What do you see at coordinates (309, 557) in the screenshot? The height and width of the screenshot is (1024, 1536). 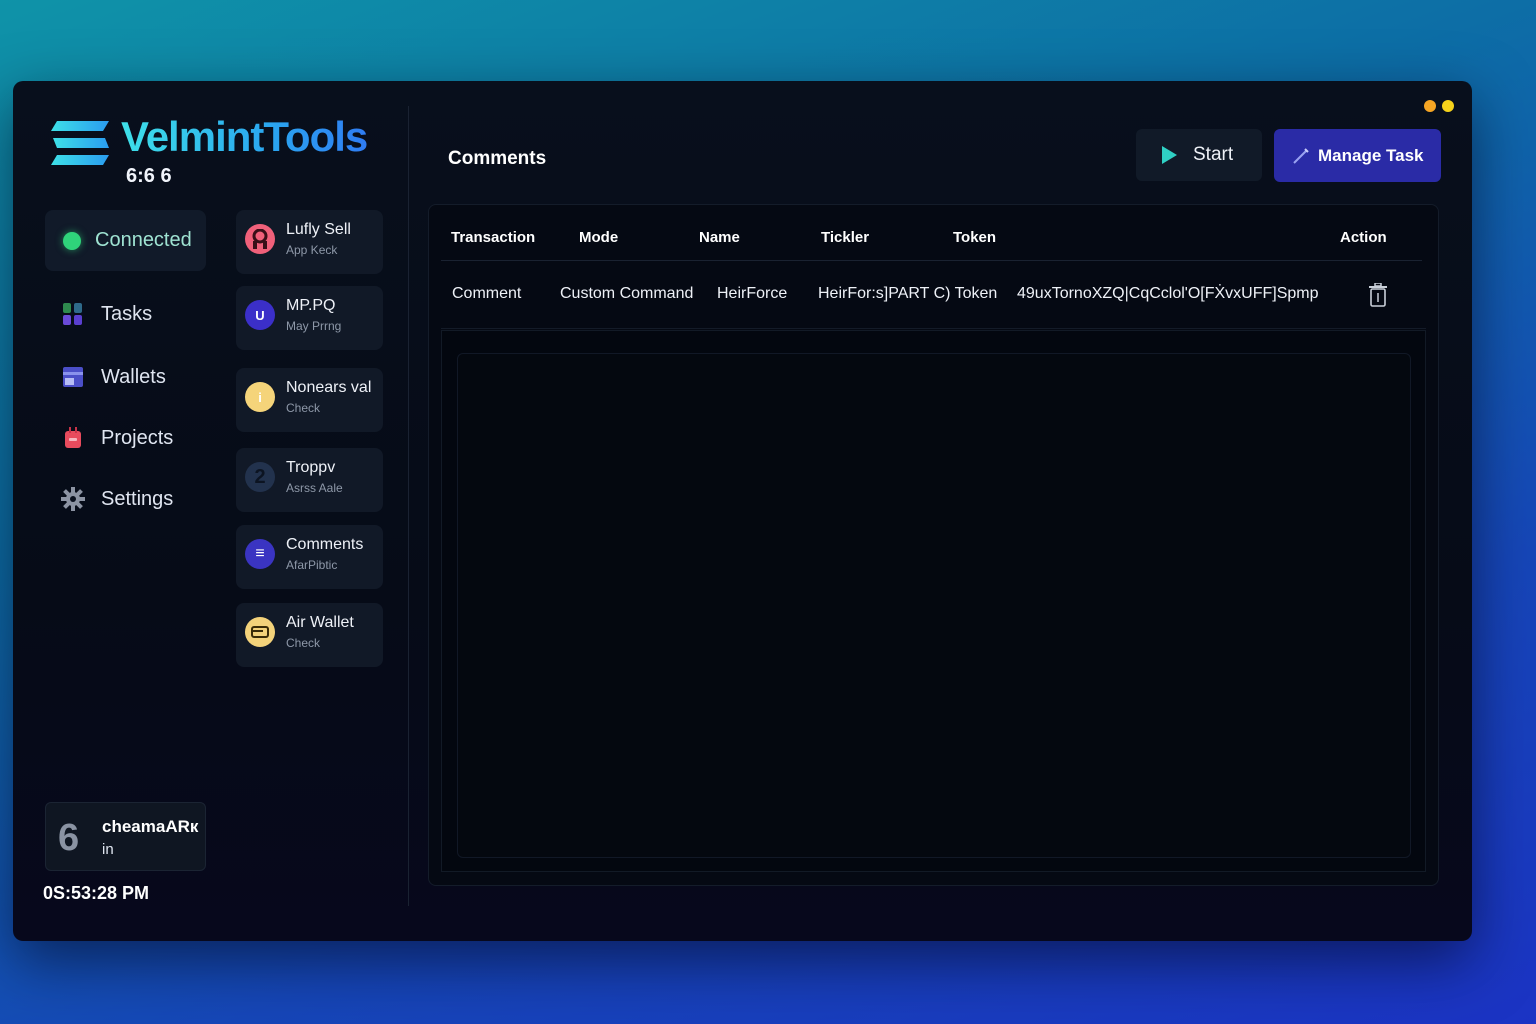 I see `task-card-comments: ≡ Comments AfarPibtic` at bounding box center [309, 557].